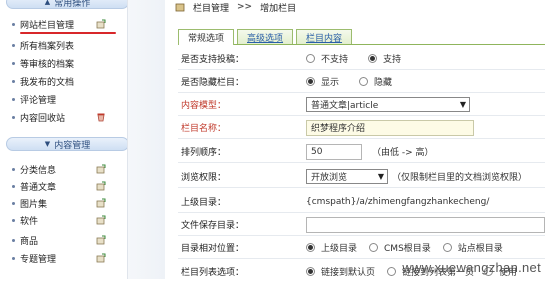 This screenshot has height=282, width=545. What do you see at coordinates (211, 7) in the screenshot?
I see `breadcrumb-column-manage: 栏目管理` at bounding box center [211, 7].